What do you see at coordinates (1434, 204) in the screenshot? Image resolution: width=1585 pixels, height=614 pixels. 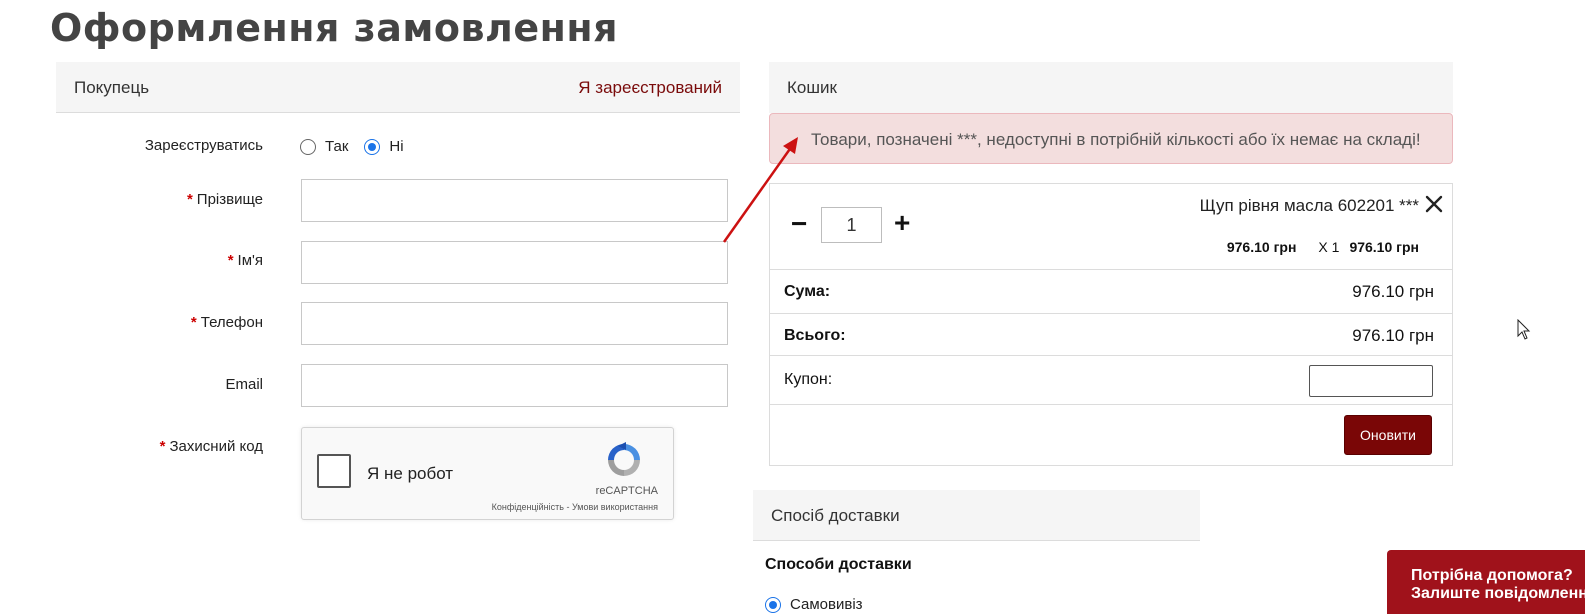 I see `remove-item-close-icon` at bounding box center [1434, 204].